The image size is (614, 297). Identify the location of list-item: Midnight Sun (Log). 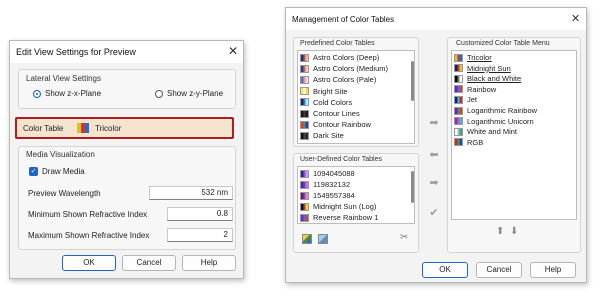
(338, 206).